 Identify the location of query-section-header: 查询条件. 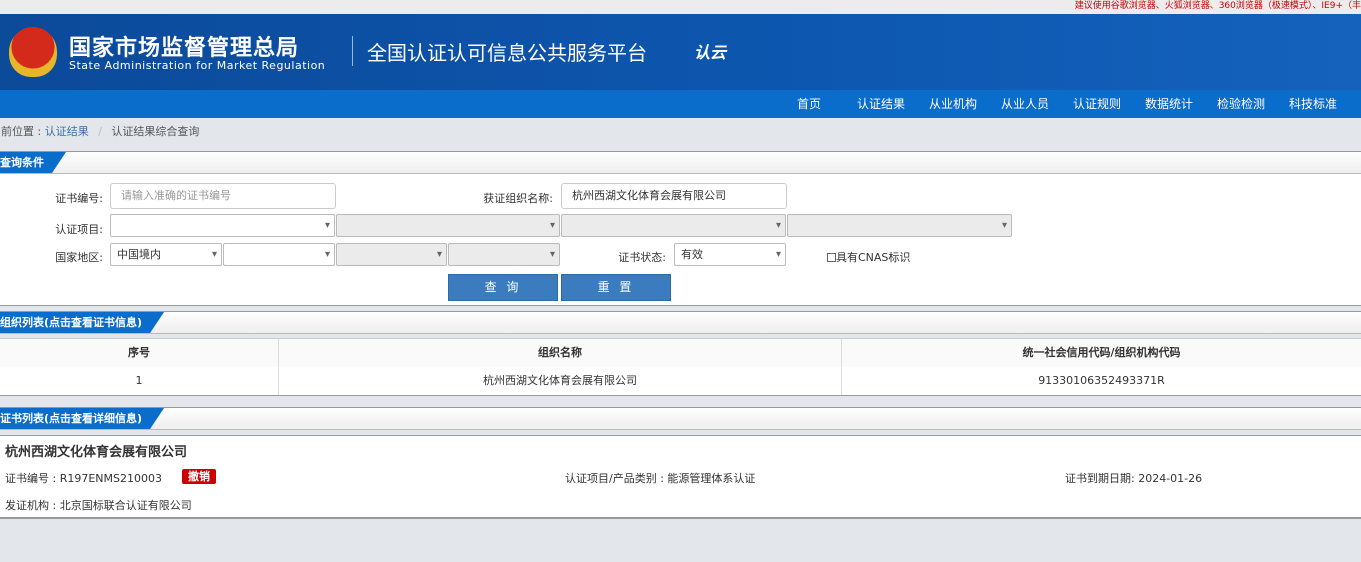
(680, 162).